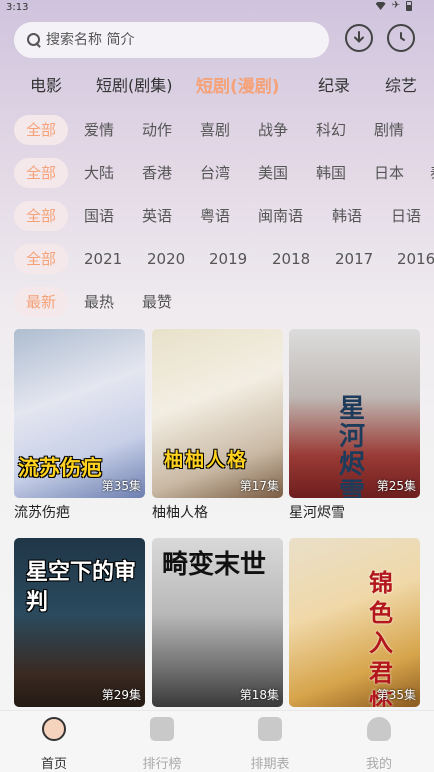  I want to click on poster-title-art: 流苏伤疤, so click(60, 468).